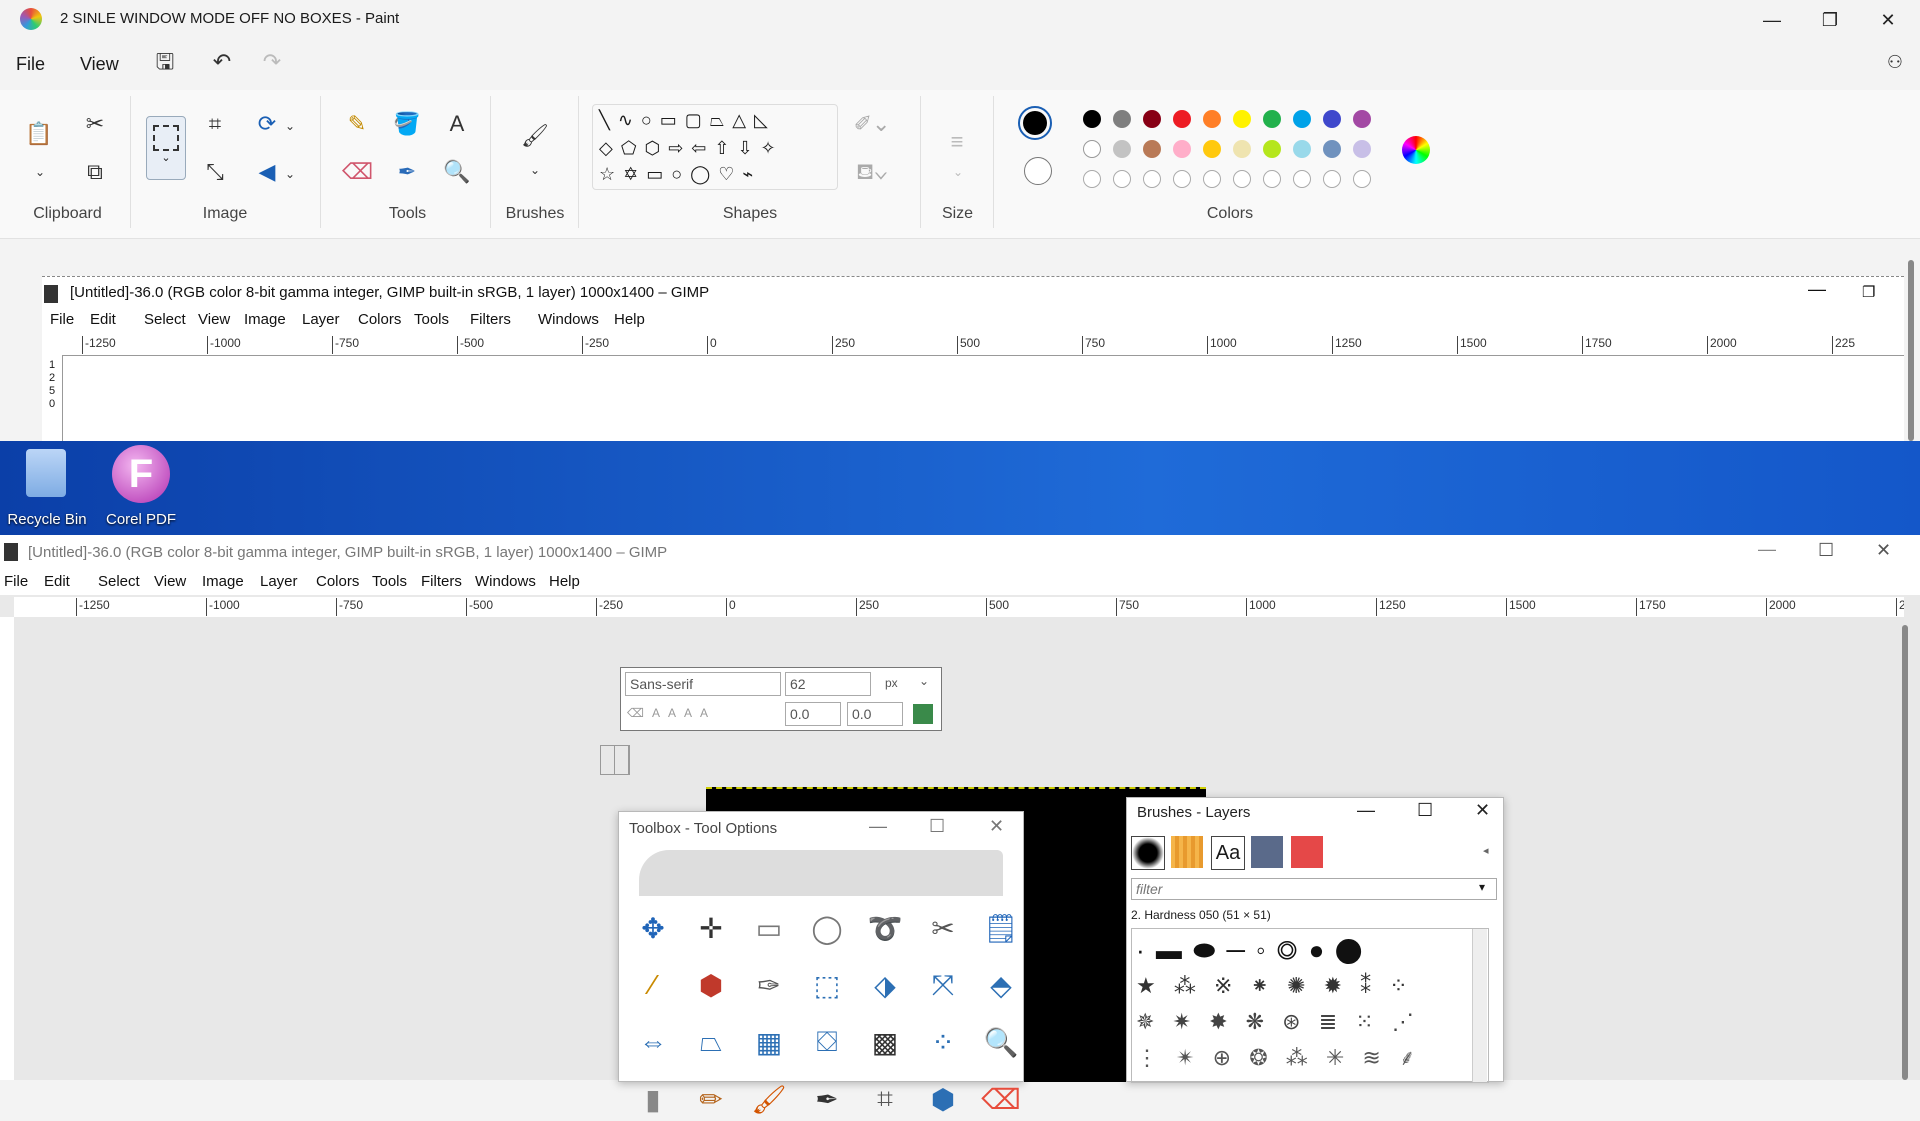 The width and height of the screenshot is (1920, 1121). I want to click on share-icon: ⚇, so click(1895, 62).